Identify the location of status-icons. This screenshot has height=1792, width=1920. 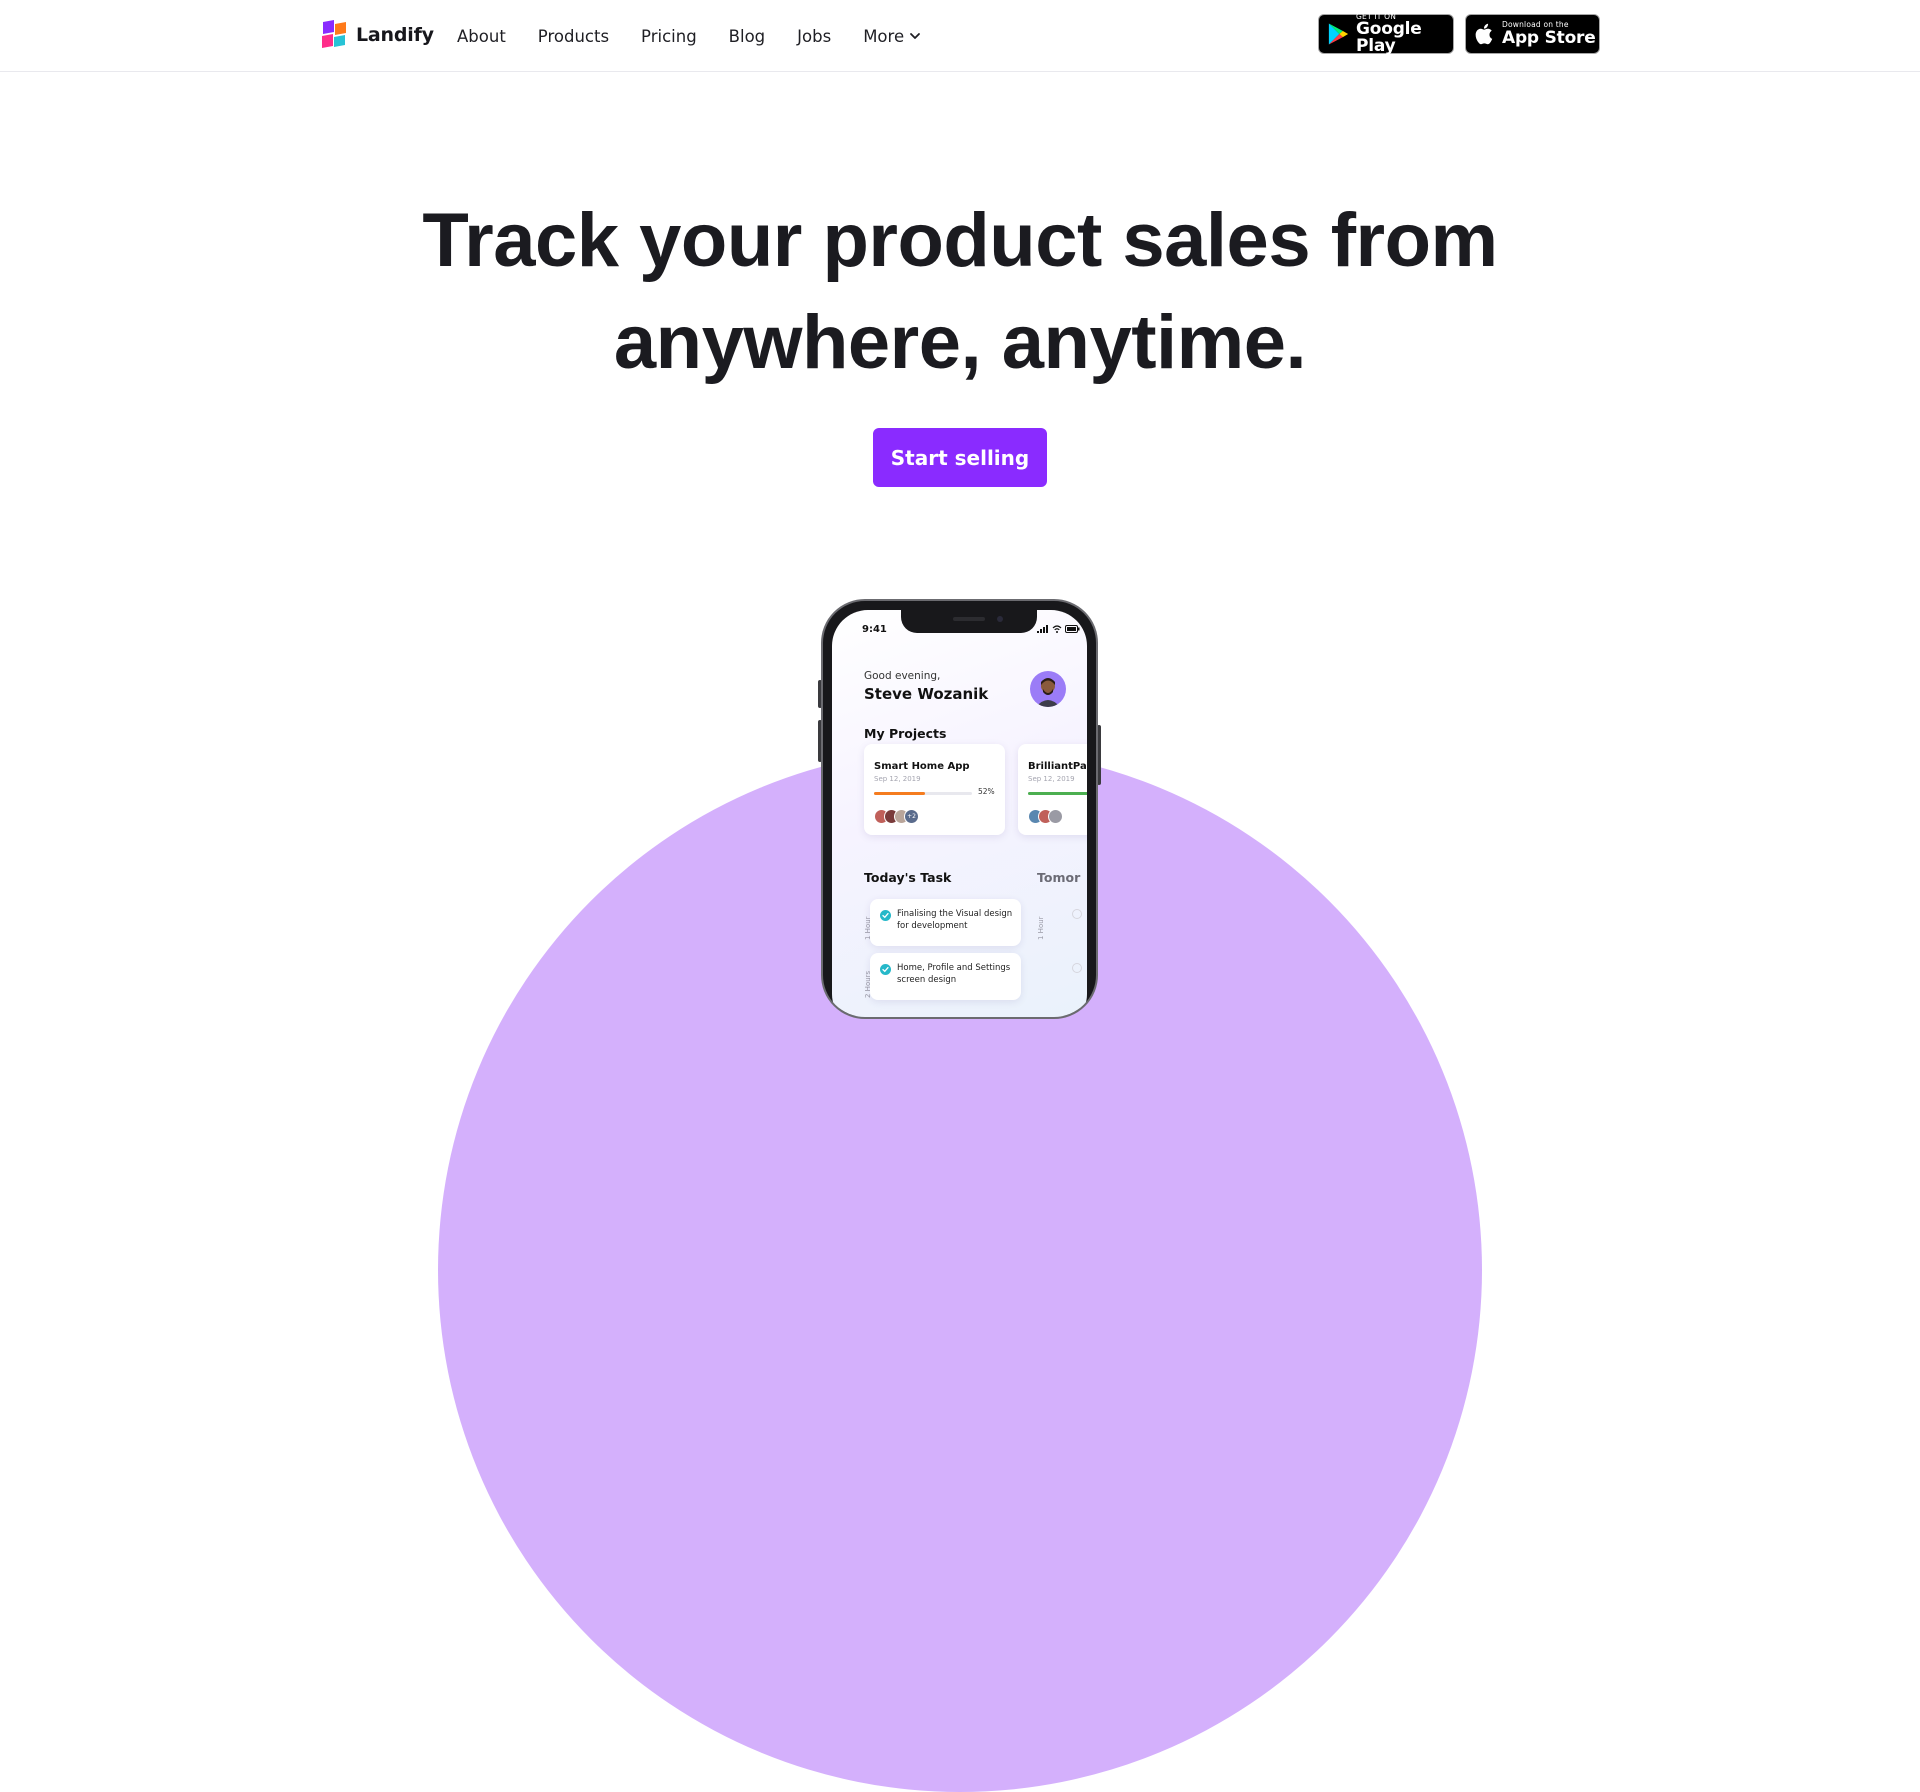
(1058, 629).